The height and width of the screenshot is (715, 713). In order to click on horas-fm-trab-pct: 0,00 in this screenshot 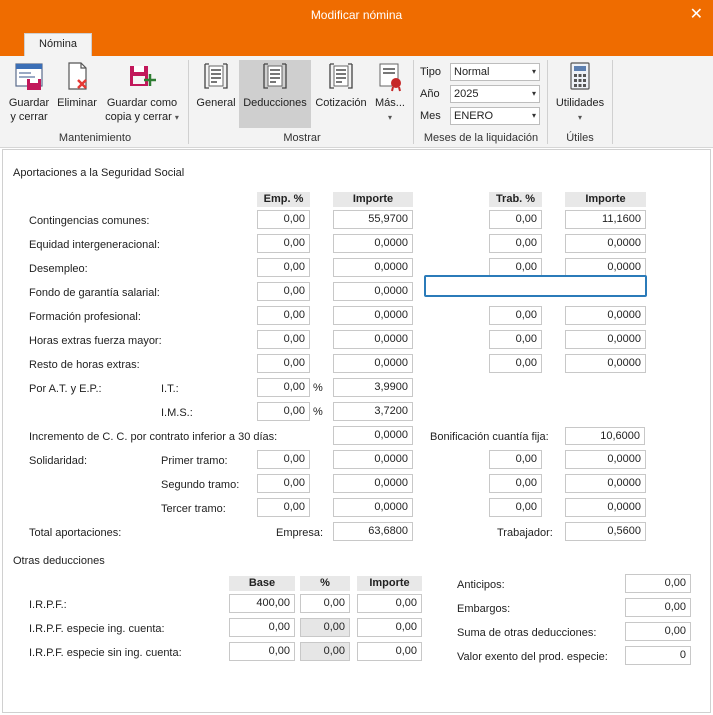, I will do `click(515, 339)`.